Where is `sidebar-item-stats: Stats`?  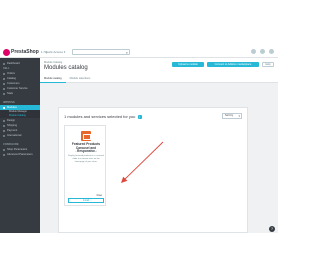
sidebar-item-stats: Stats is located at coordinates (20, 93).